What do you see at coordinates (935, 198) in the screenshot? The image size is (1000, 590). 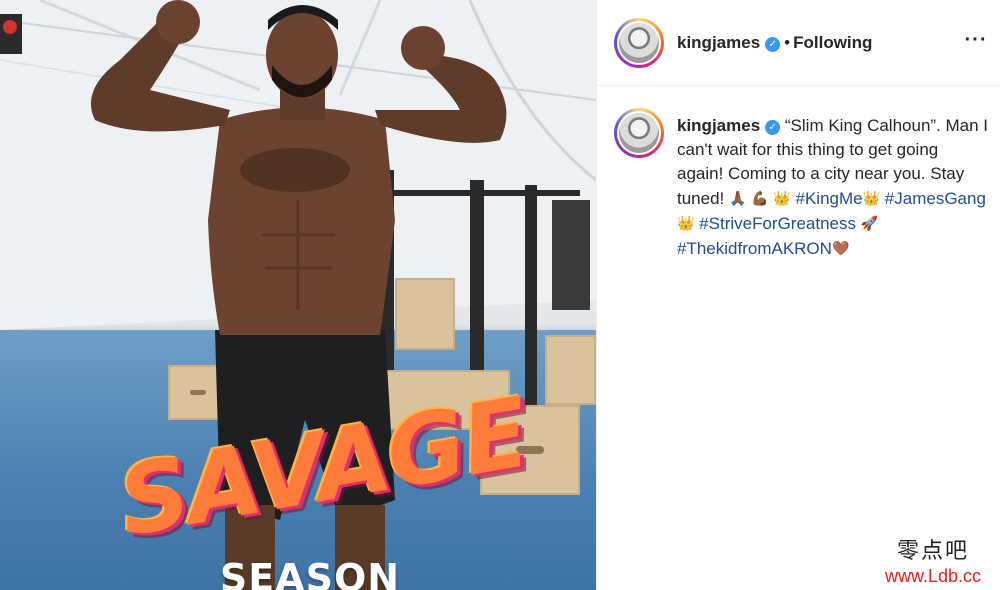 I see `hashtag-link: #JamesGang` at bounding box center [935, 198].